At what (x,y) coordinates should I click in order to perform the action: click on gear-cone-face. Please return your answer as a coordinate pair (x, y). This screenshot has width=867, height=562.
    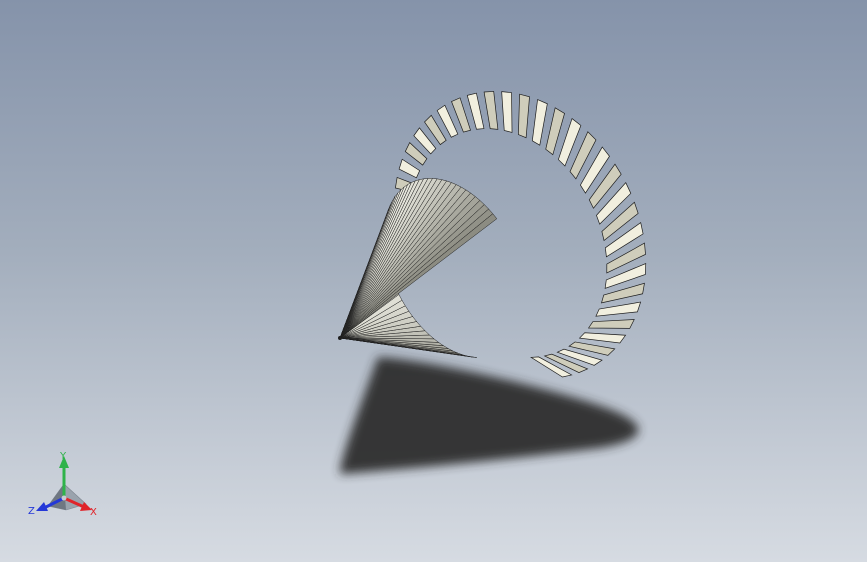
    Looking at the image, I should click on (418, 268).